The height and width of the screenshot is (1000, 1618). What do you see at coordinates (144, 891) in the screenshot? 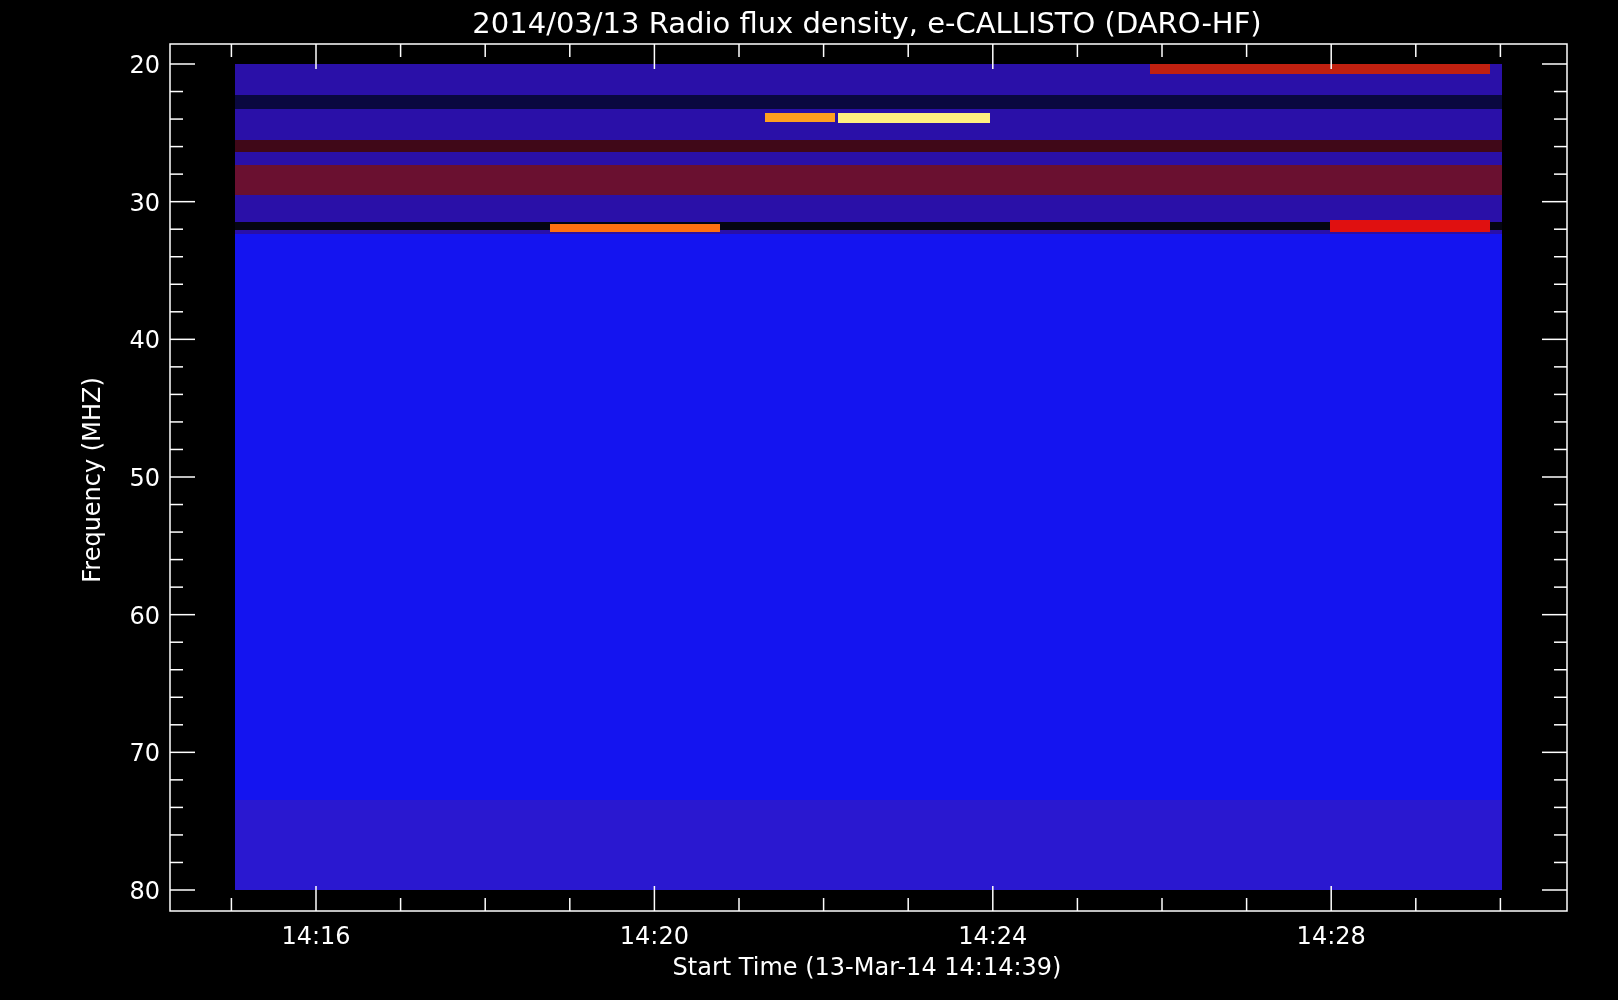
I see `y-tick-label: 80` at bounding box center [144, 891].